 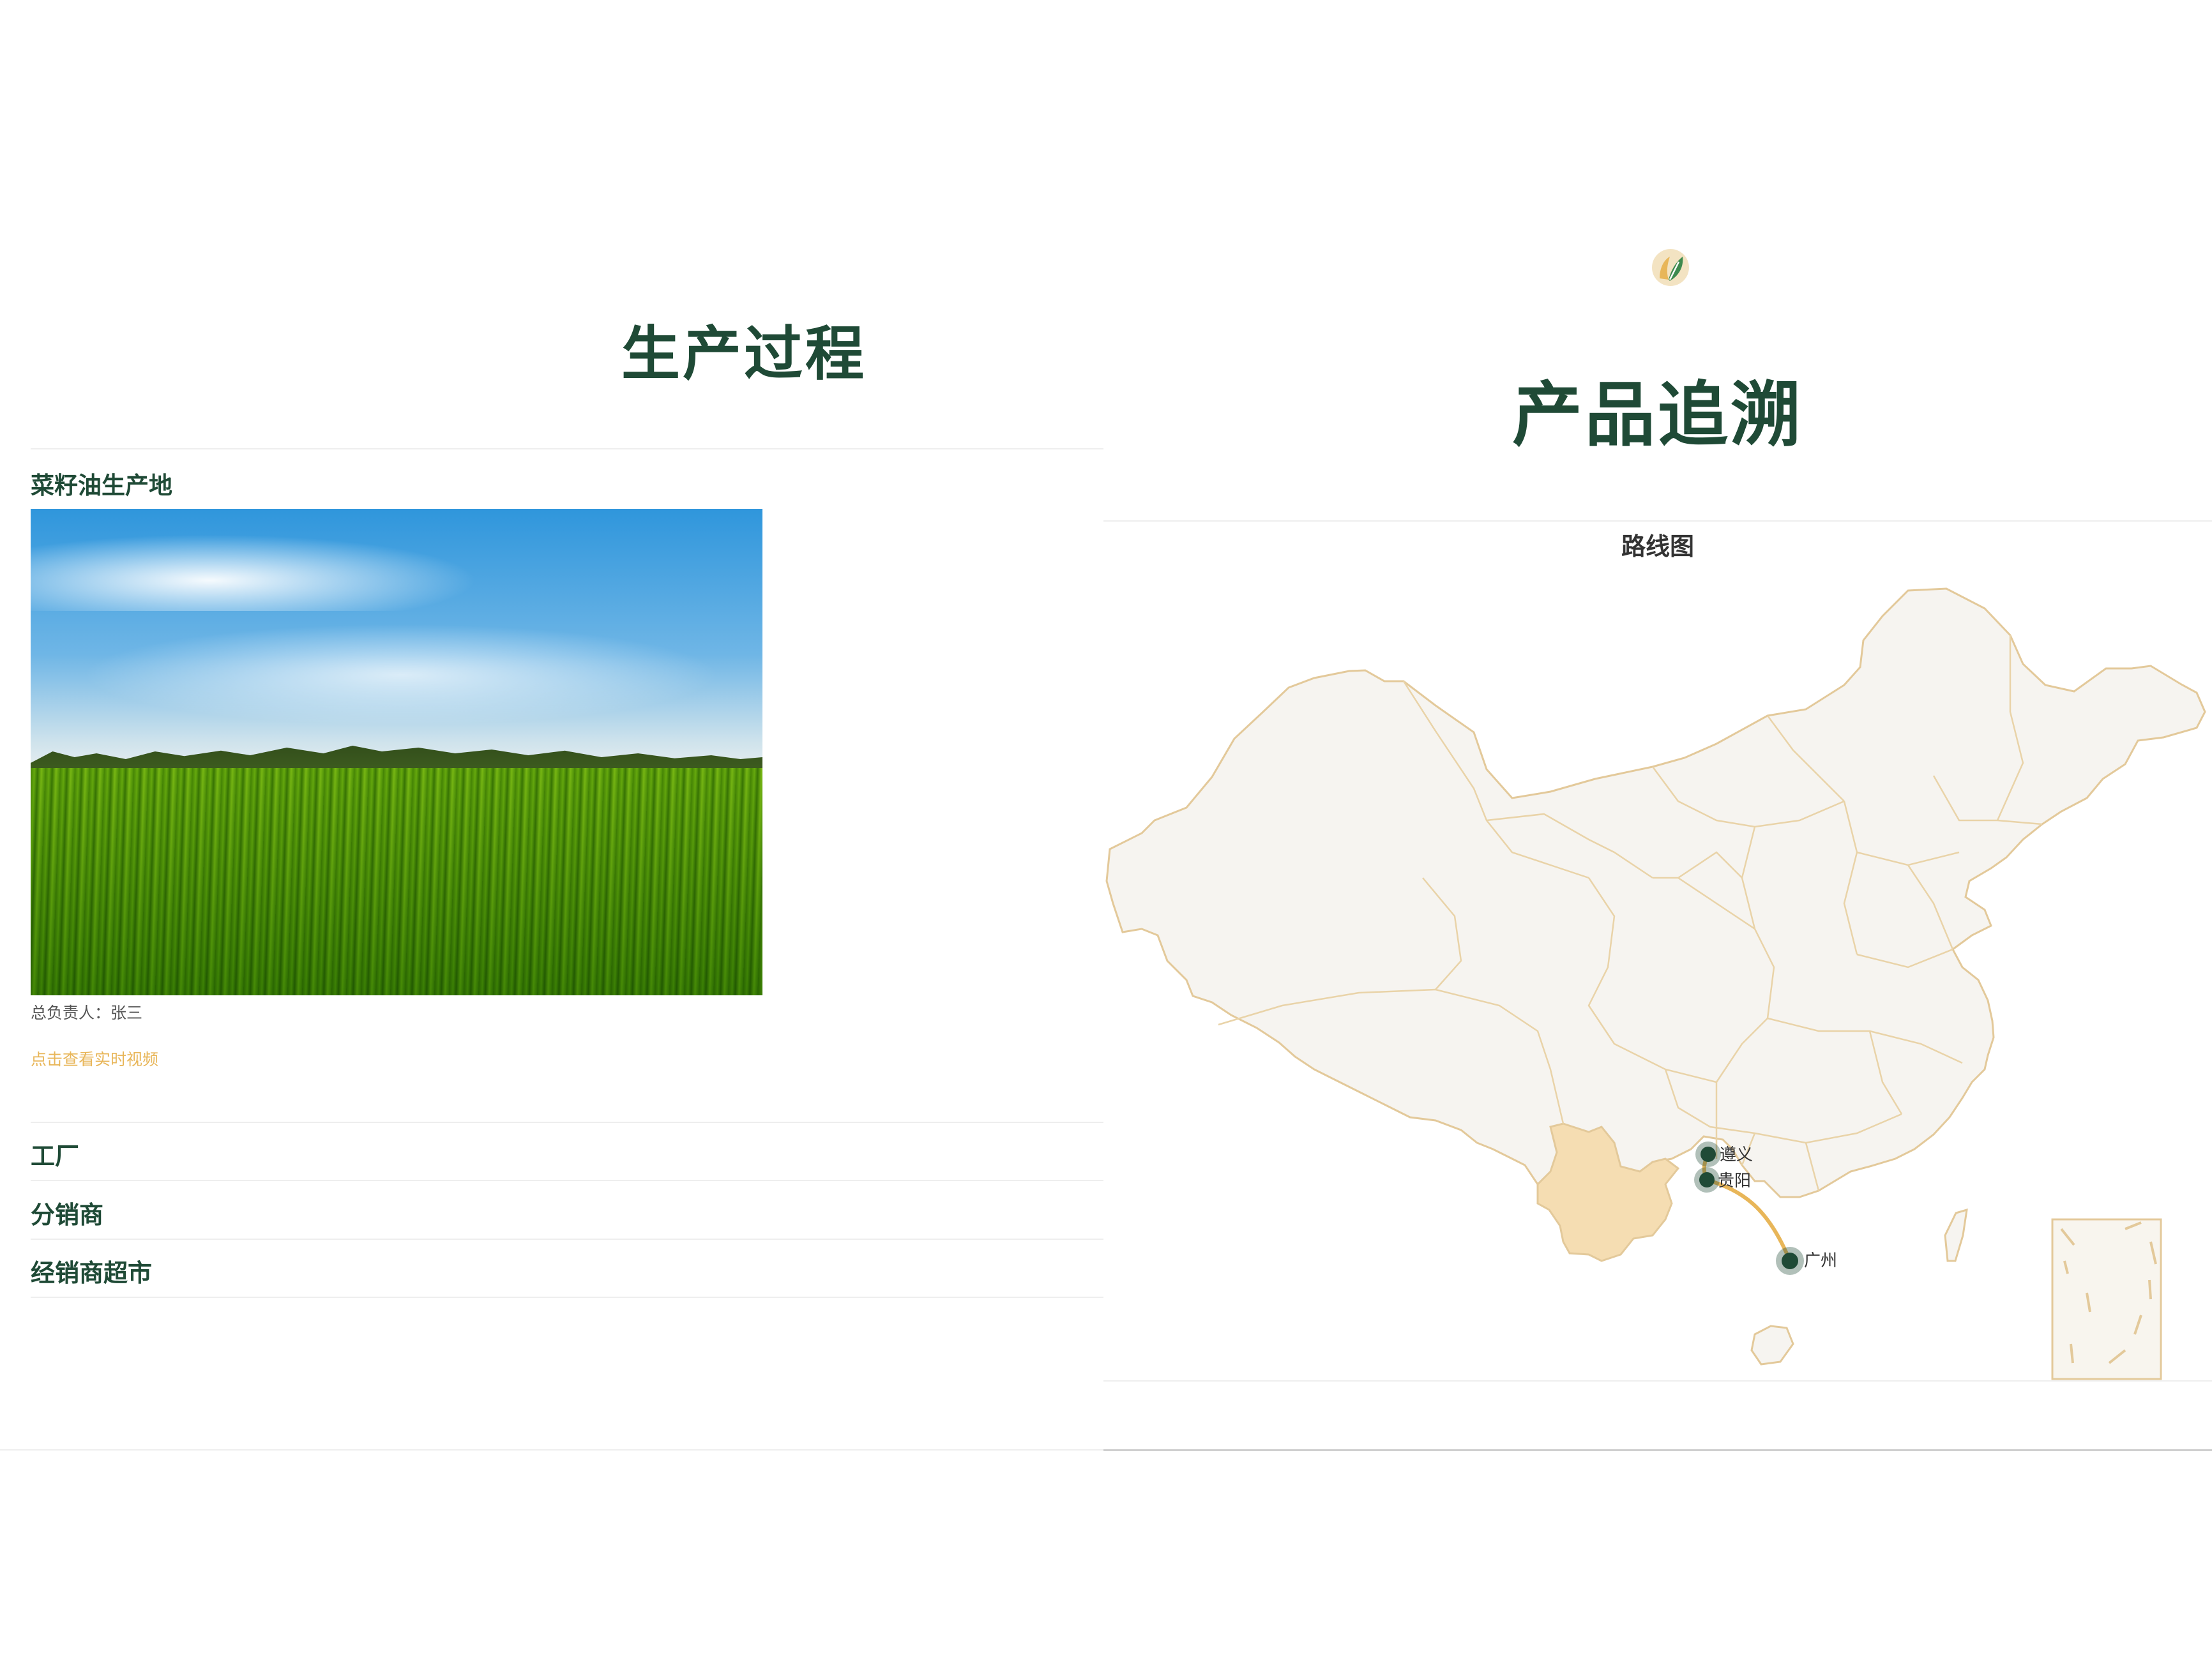 I want to click on grass-field, so click(x=397, y=881).